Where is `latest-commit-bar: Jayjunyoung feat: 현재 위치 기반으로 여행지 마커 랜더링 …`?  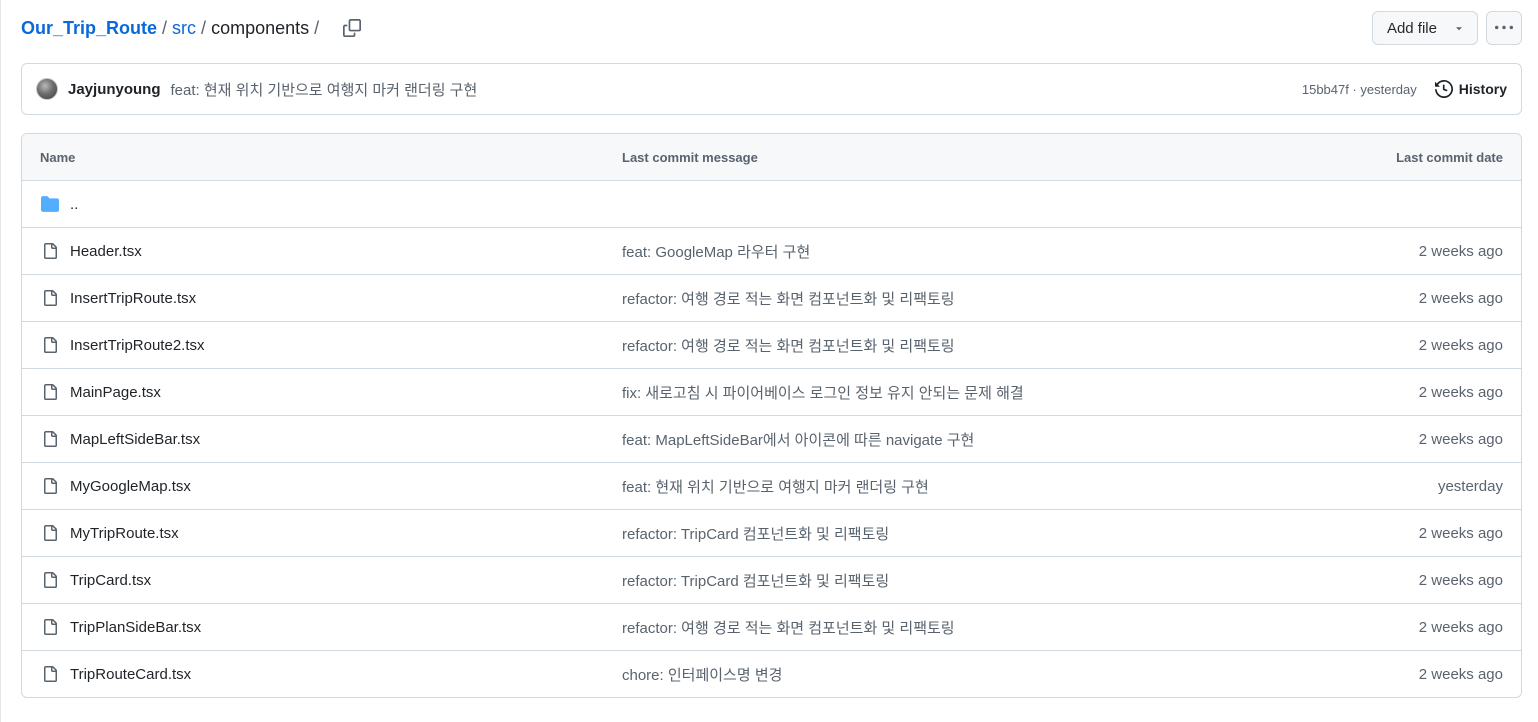
latest-commit-bar: Jayjunyoung feat: 현재 위치 기반으로 여행지 마커 랜더링 … is located at coordinates (771, 89).